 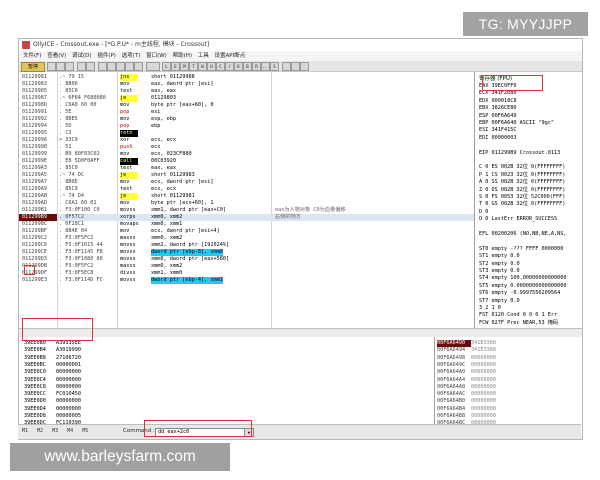 What do you see at coordinates (530, 175) in the screenshot?
I see `register-line: P 1 CS 0023 32位 0(FFFFFFFF)` at bounding box center [530, 175].